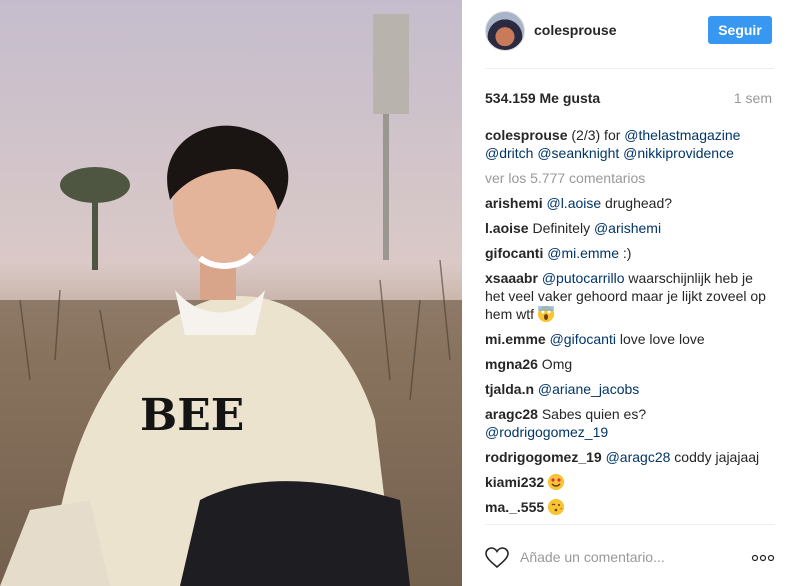  I want to click on mention-link: @dritch, so click(509, 153).